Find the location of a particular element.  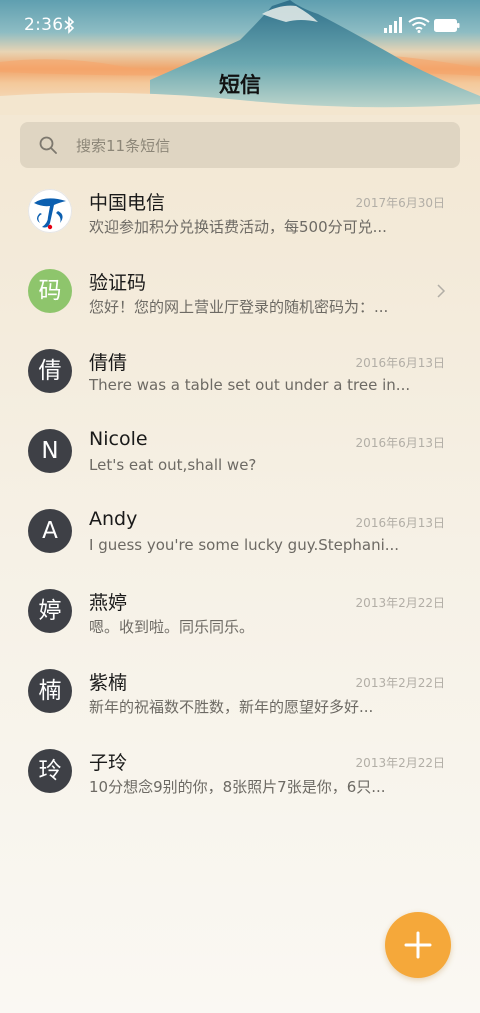

chevron-right-icon is located at coordinates (441, 291).